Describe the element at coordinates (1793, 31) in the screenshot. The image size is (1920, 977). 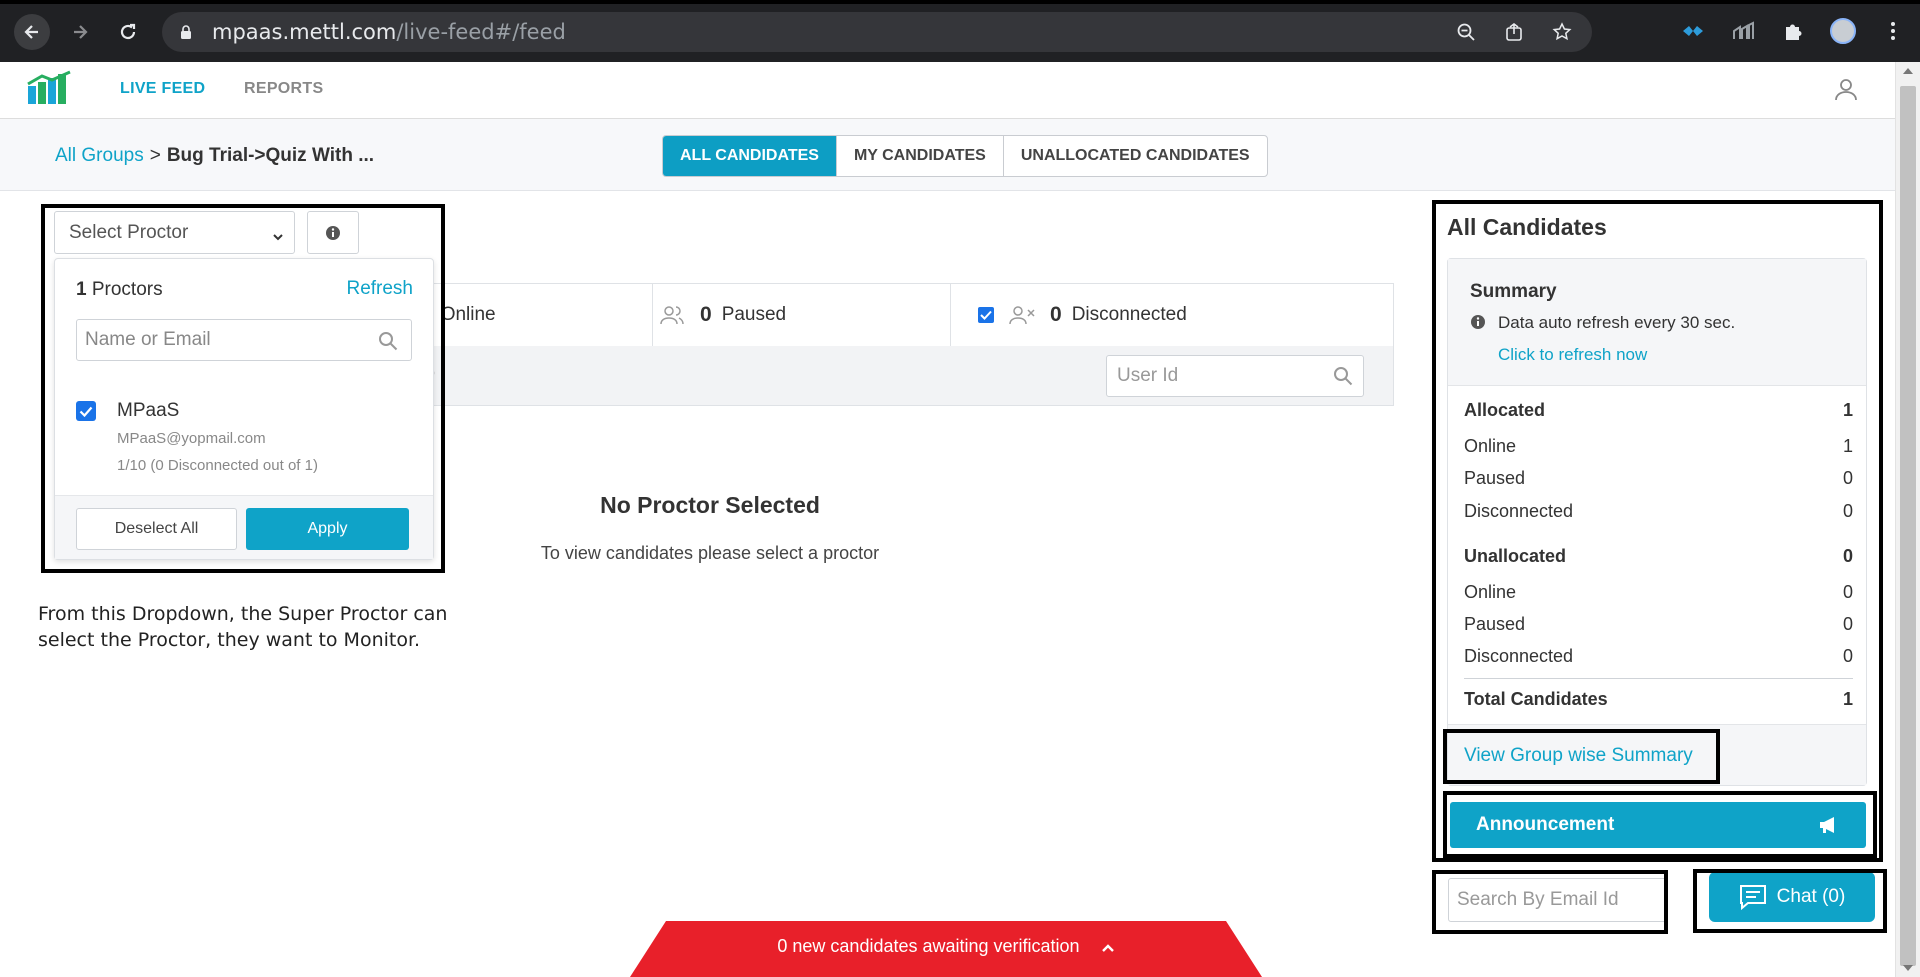
I see `extensions-puzzle-icon` at that location.